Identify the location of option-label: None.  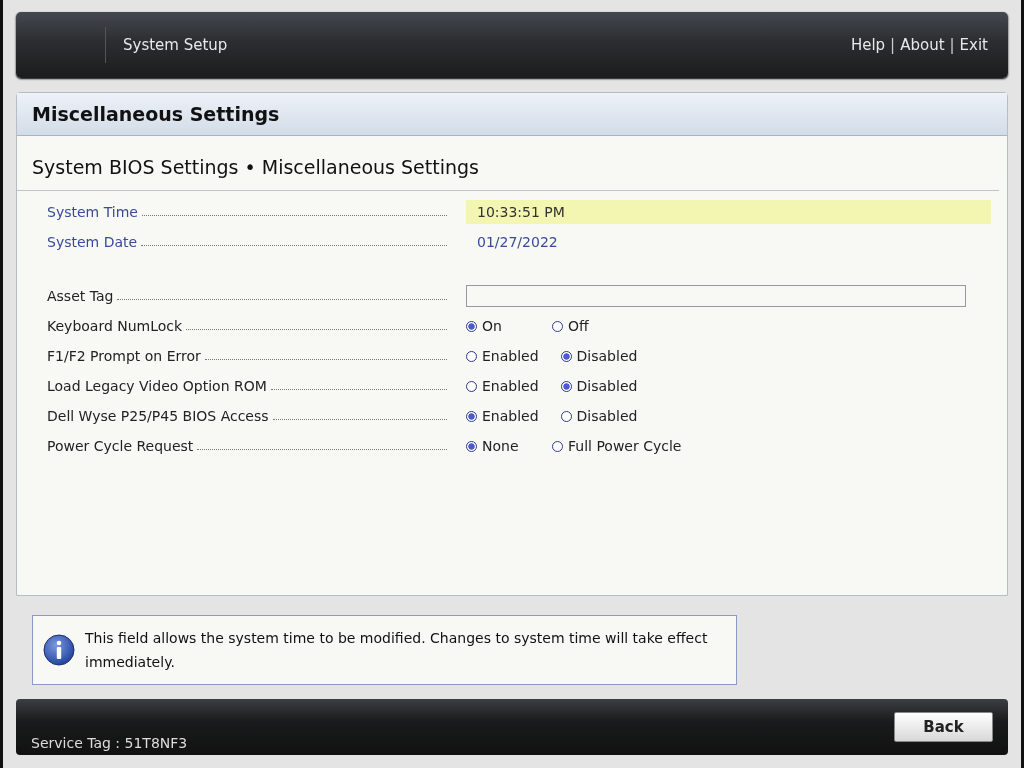
(500, 446).